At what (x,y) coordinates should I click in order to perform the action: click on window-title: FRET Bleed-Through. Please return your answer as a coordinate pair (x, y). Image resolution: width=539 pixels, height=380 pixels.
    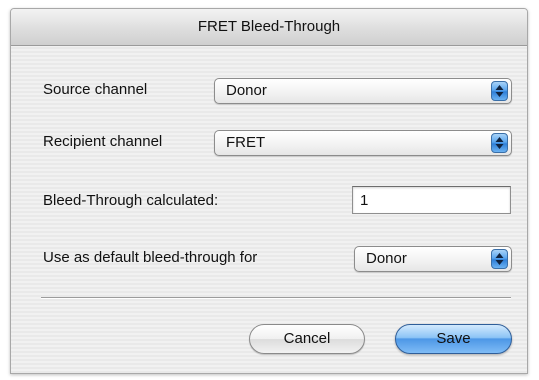
    Looking at the image, I should click on (269, 26).